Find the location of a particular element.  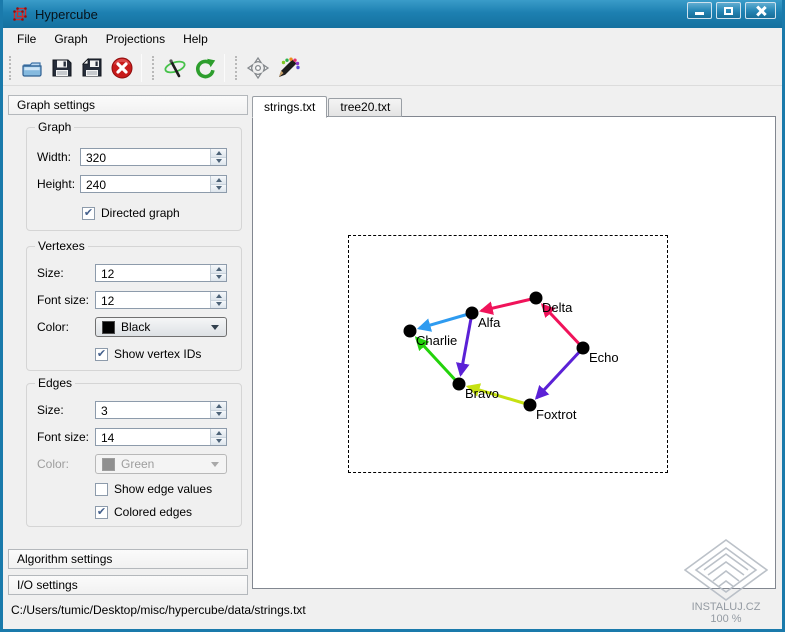

maximize-button is located at coordinates (728, 10).